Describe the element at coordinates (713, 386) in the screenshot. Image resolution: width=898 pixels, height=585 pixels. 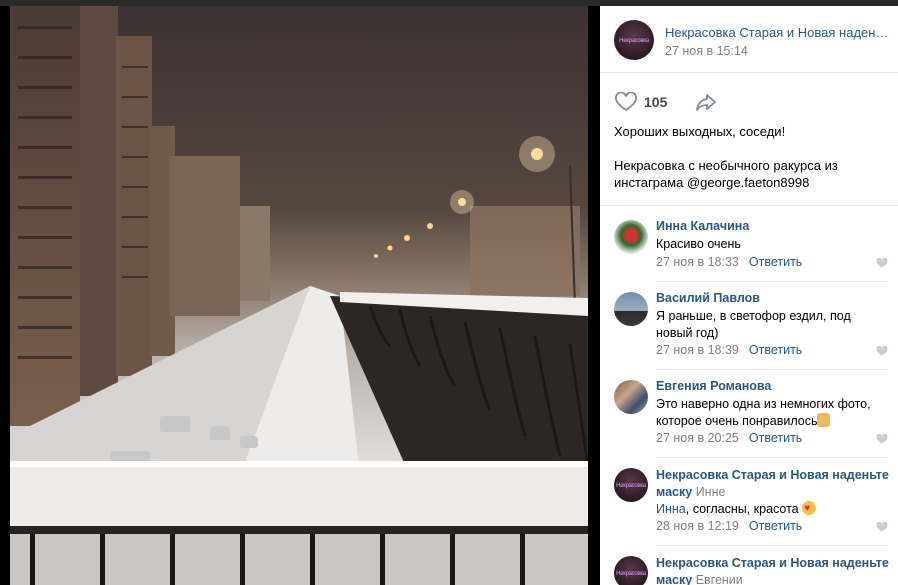
I see `comment-author: Евгения Романова` at that location.